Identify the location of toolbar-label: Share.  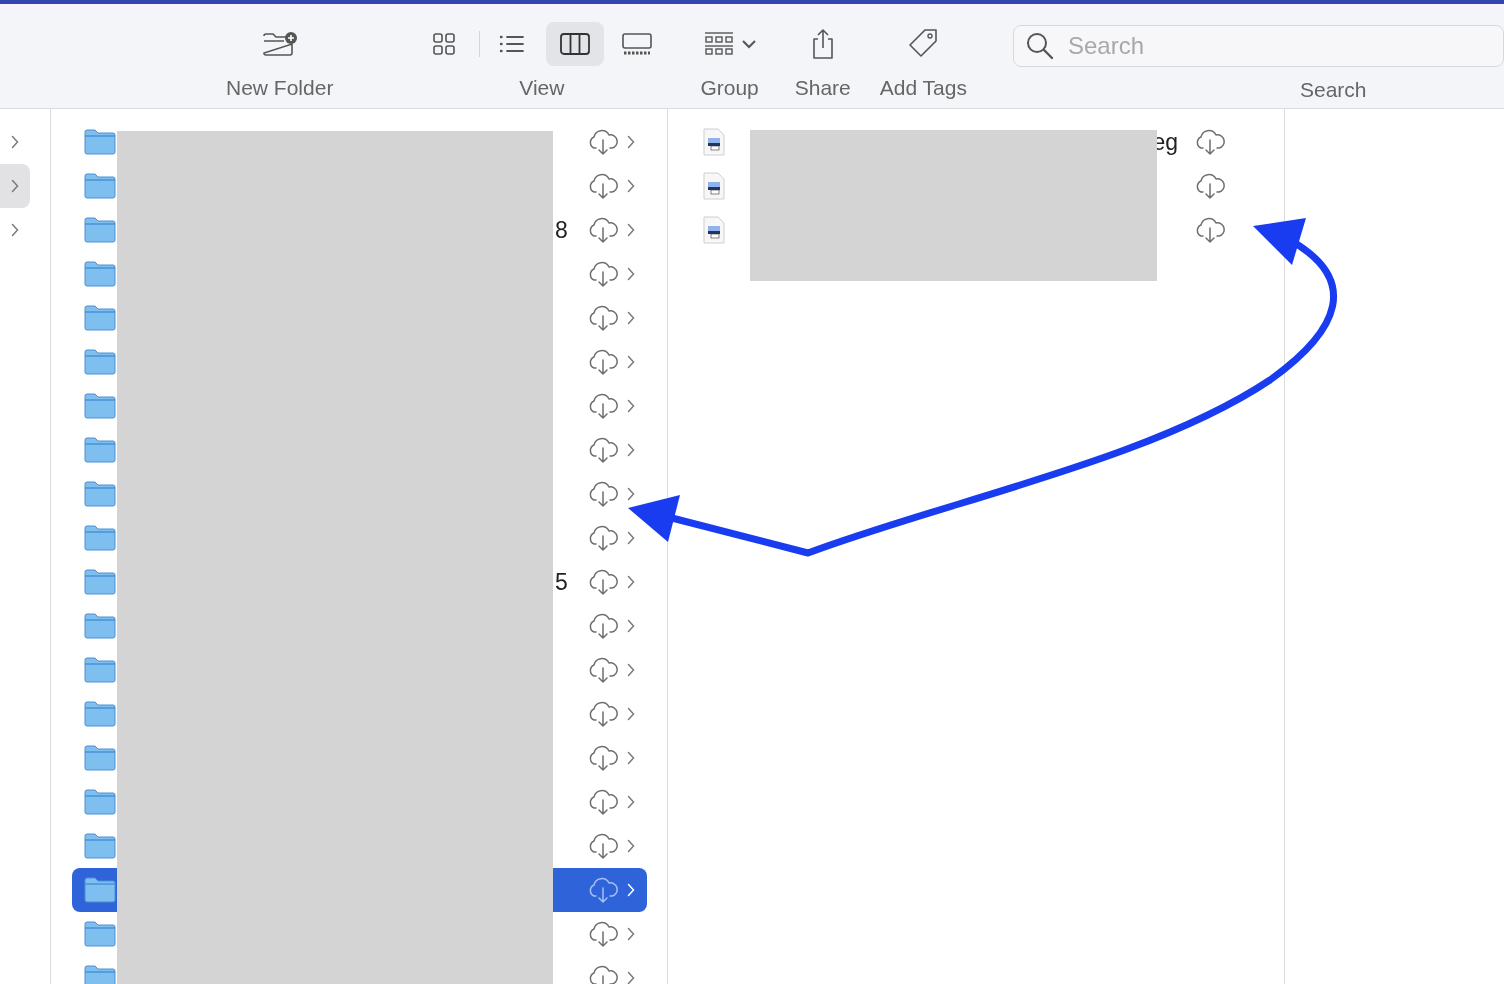
(822, 88).